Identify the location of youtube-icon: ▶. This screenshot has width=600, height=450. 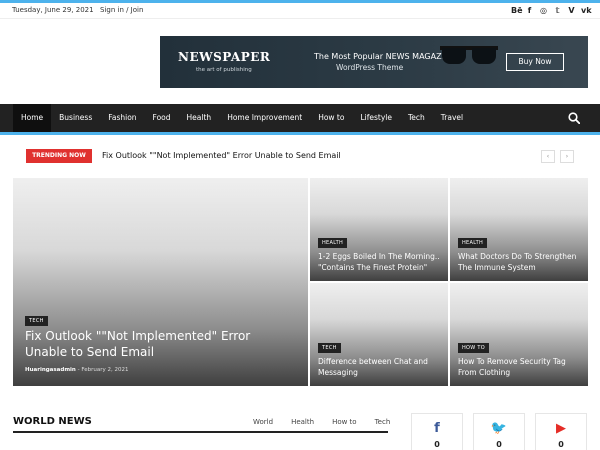
(561, 428).